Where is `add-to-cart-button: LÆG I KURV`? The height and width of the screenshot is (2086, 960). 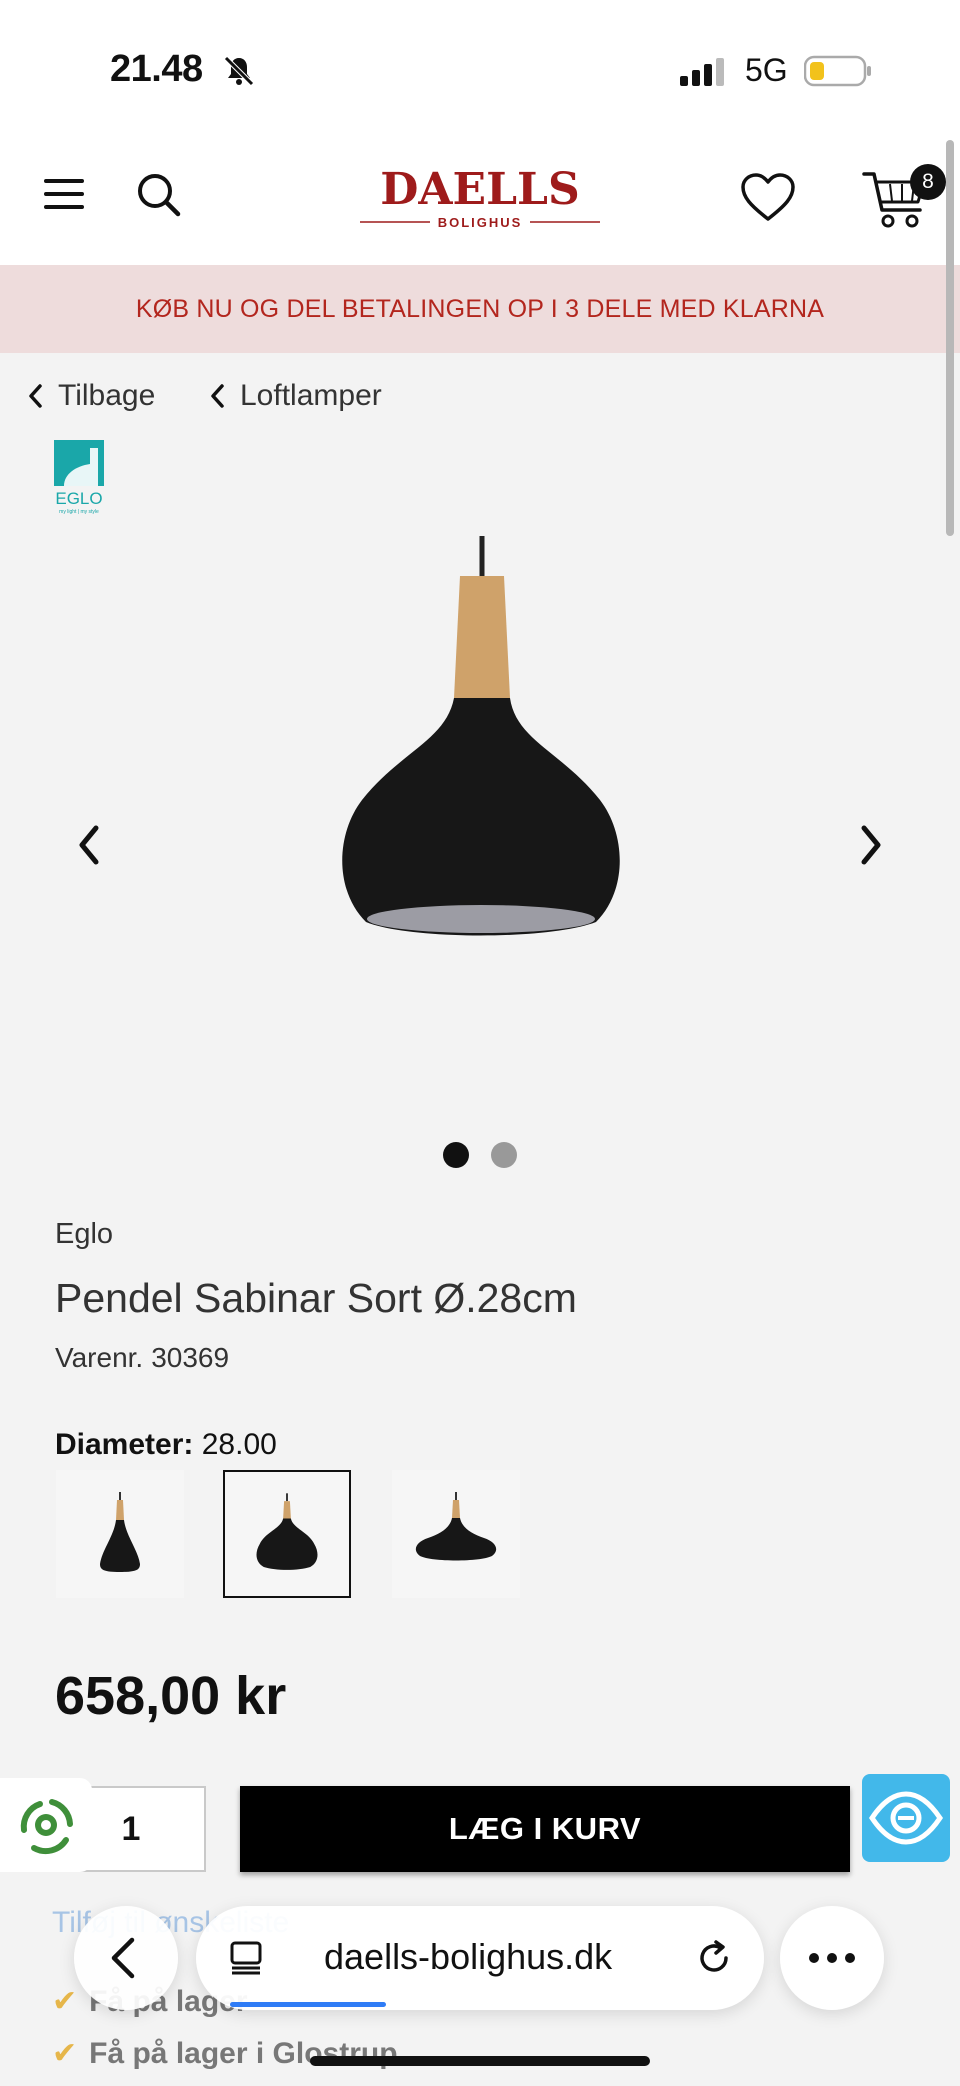 add-to-cart-button: LÆG I KURV is located at coordinates (545, 1829).